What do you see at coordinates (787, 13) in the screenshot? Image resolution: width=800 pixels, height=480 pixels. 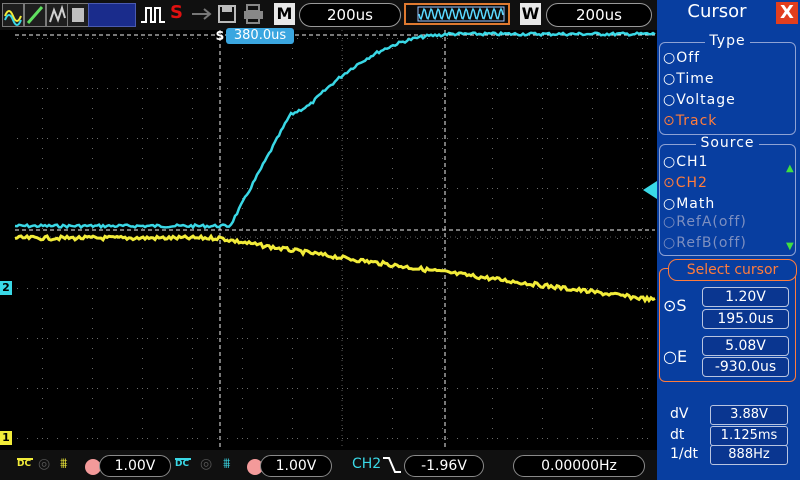 I see `close-button: X` at bounding box center [787, 13].